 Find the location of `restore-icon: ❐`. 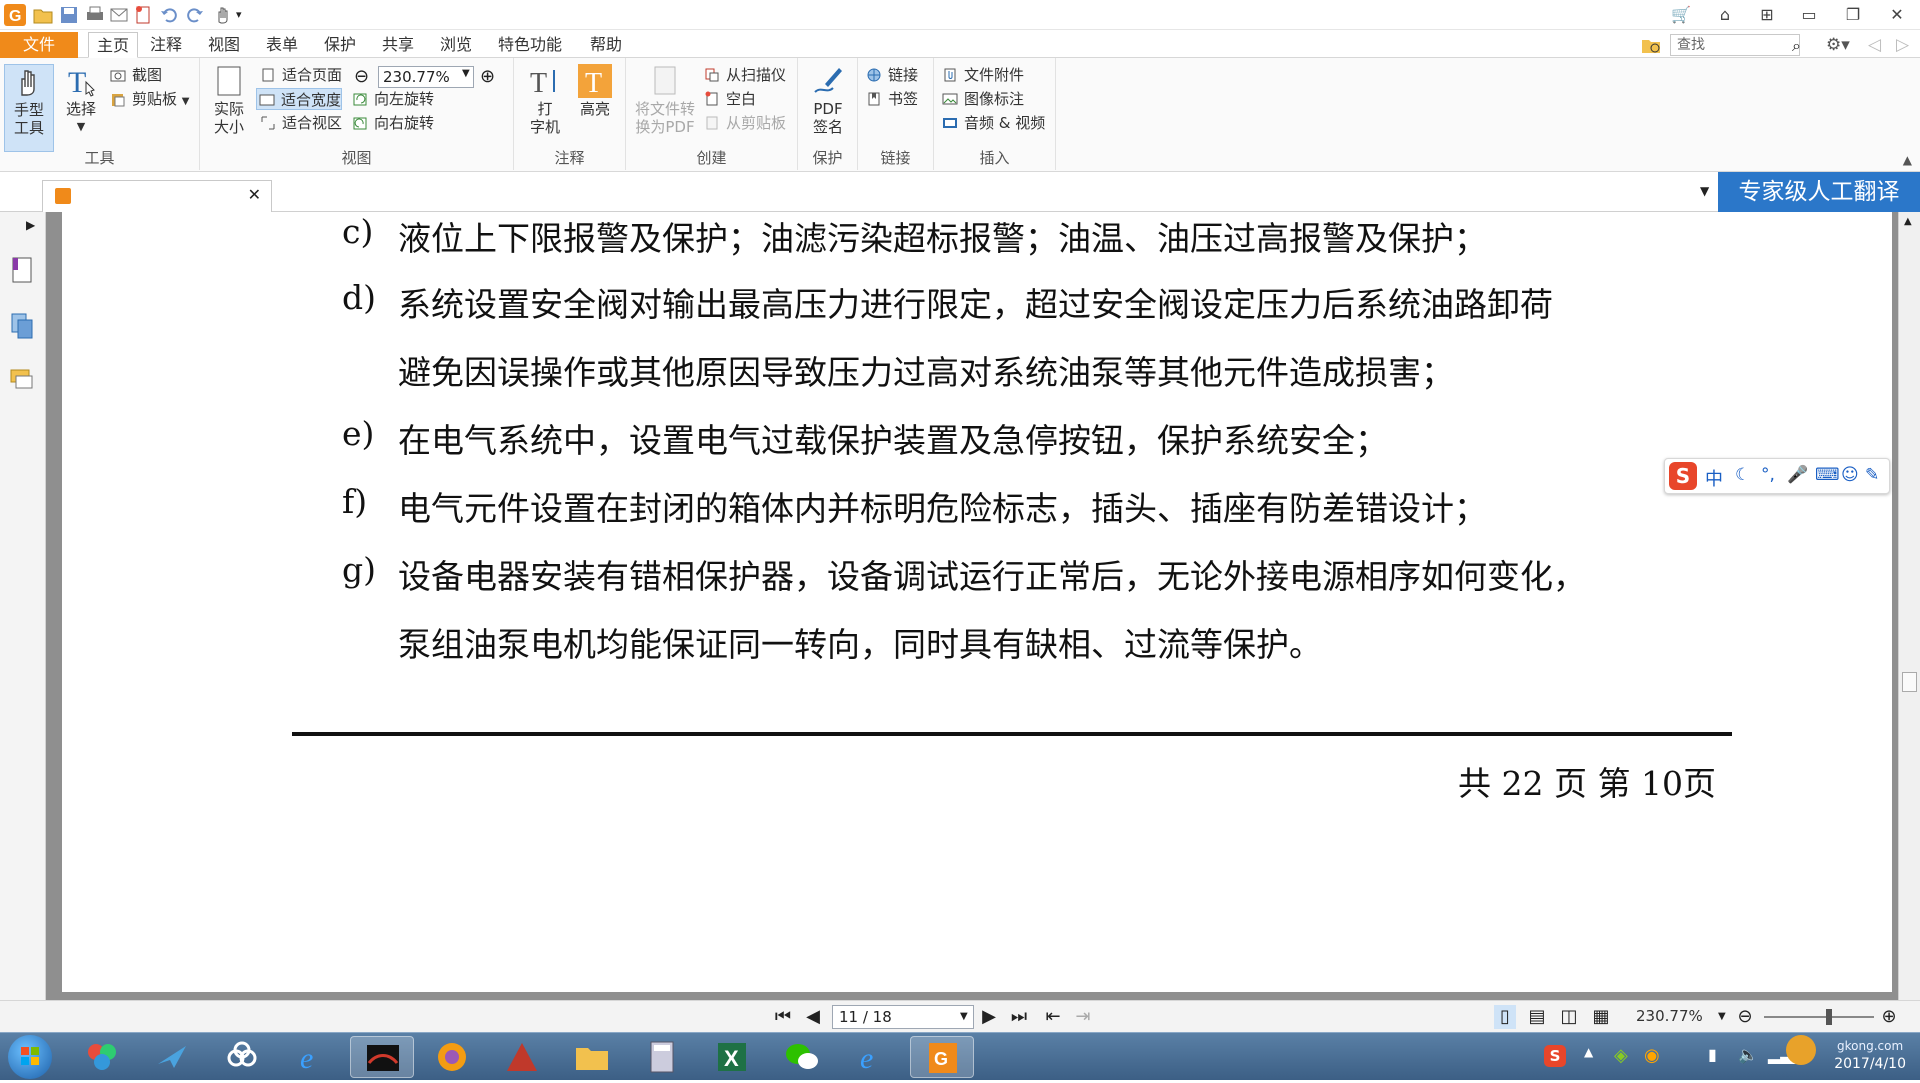

restore-icon: ❐ is located at coordinates (1853, 15).